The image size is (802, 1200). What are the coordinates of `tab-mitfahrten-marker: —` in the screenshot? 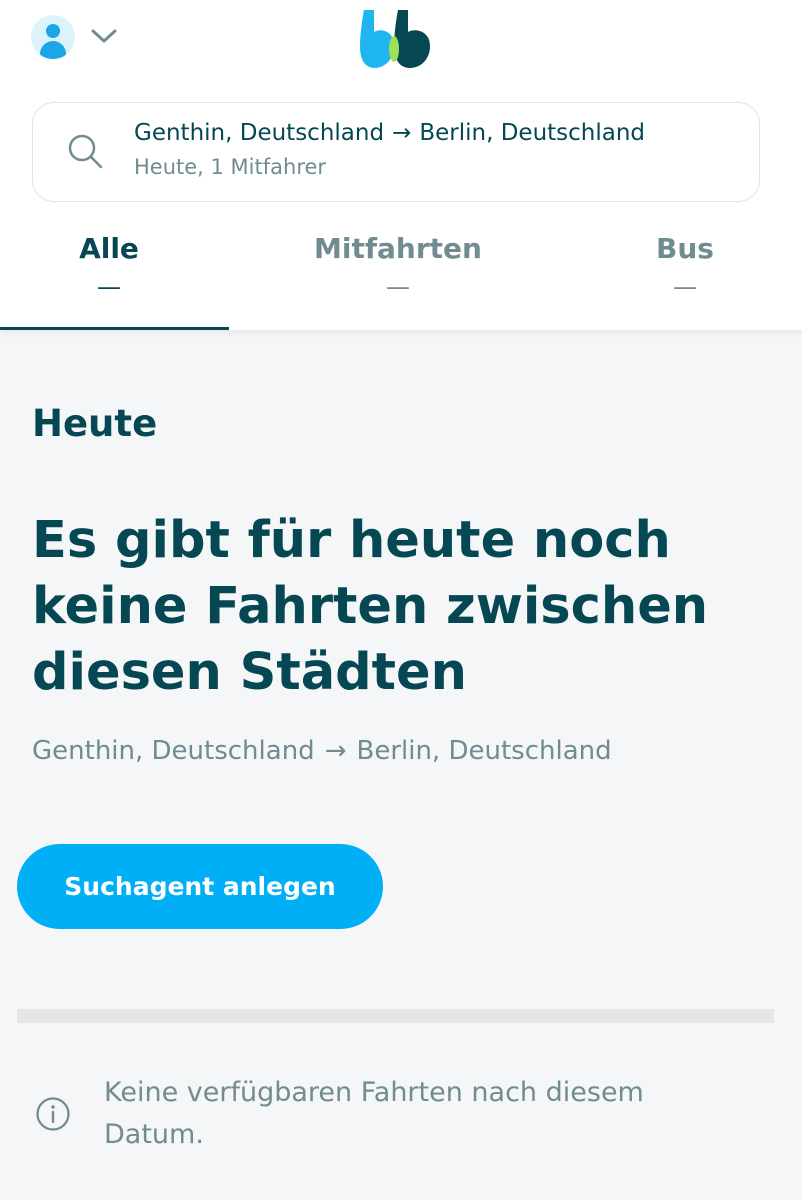 It's located at (398, 287).